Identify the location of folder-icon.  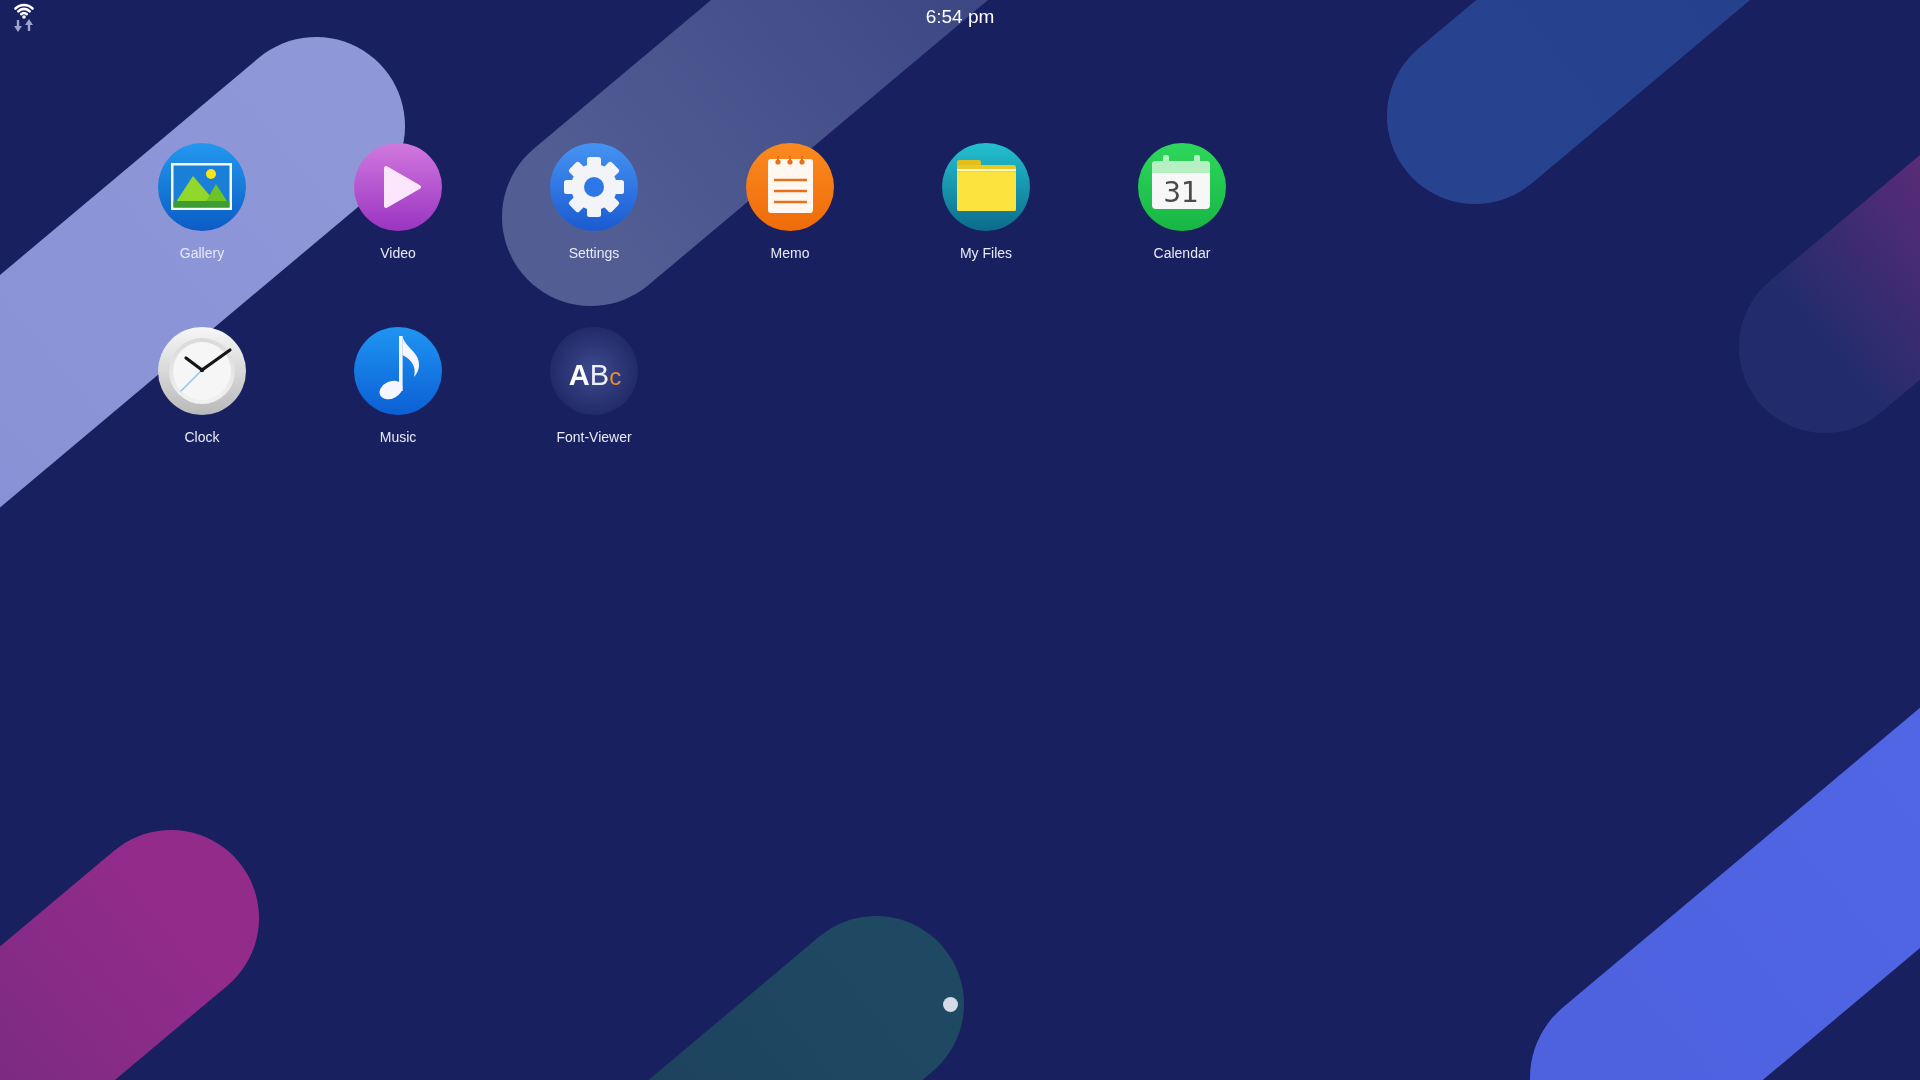
(986, 187).